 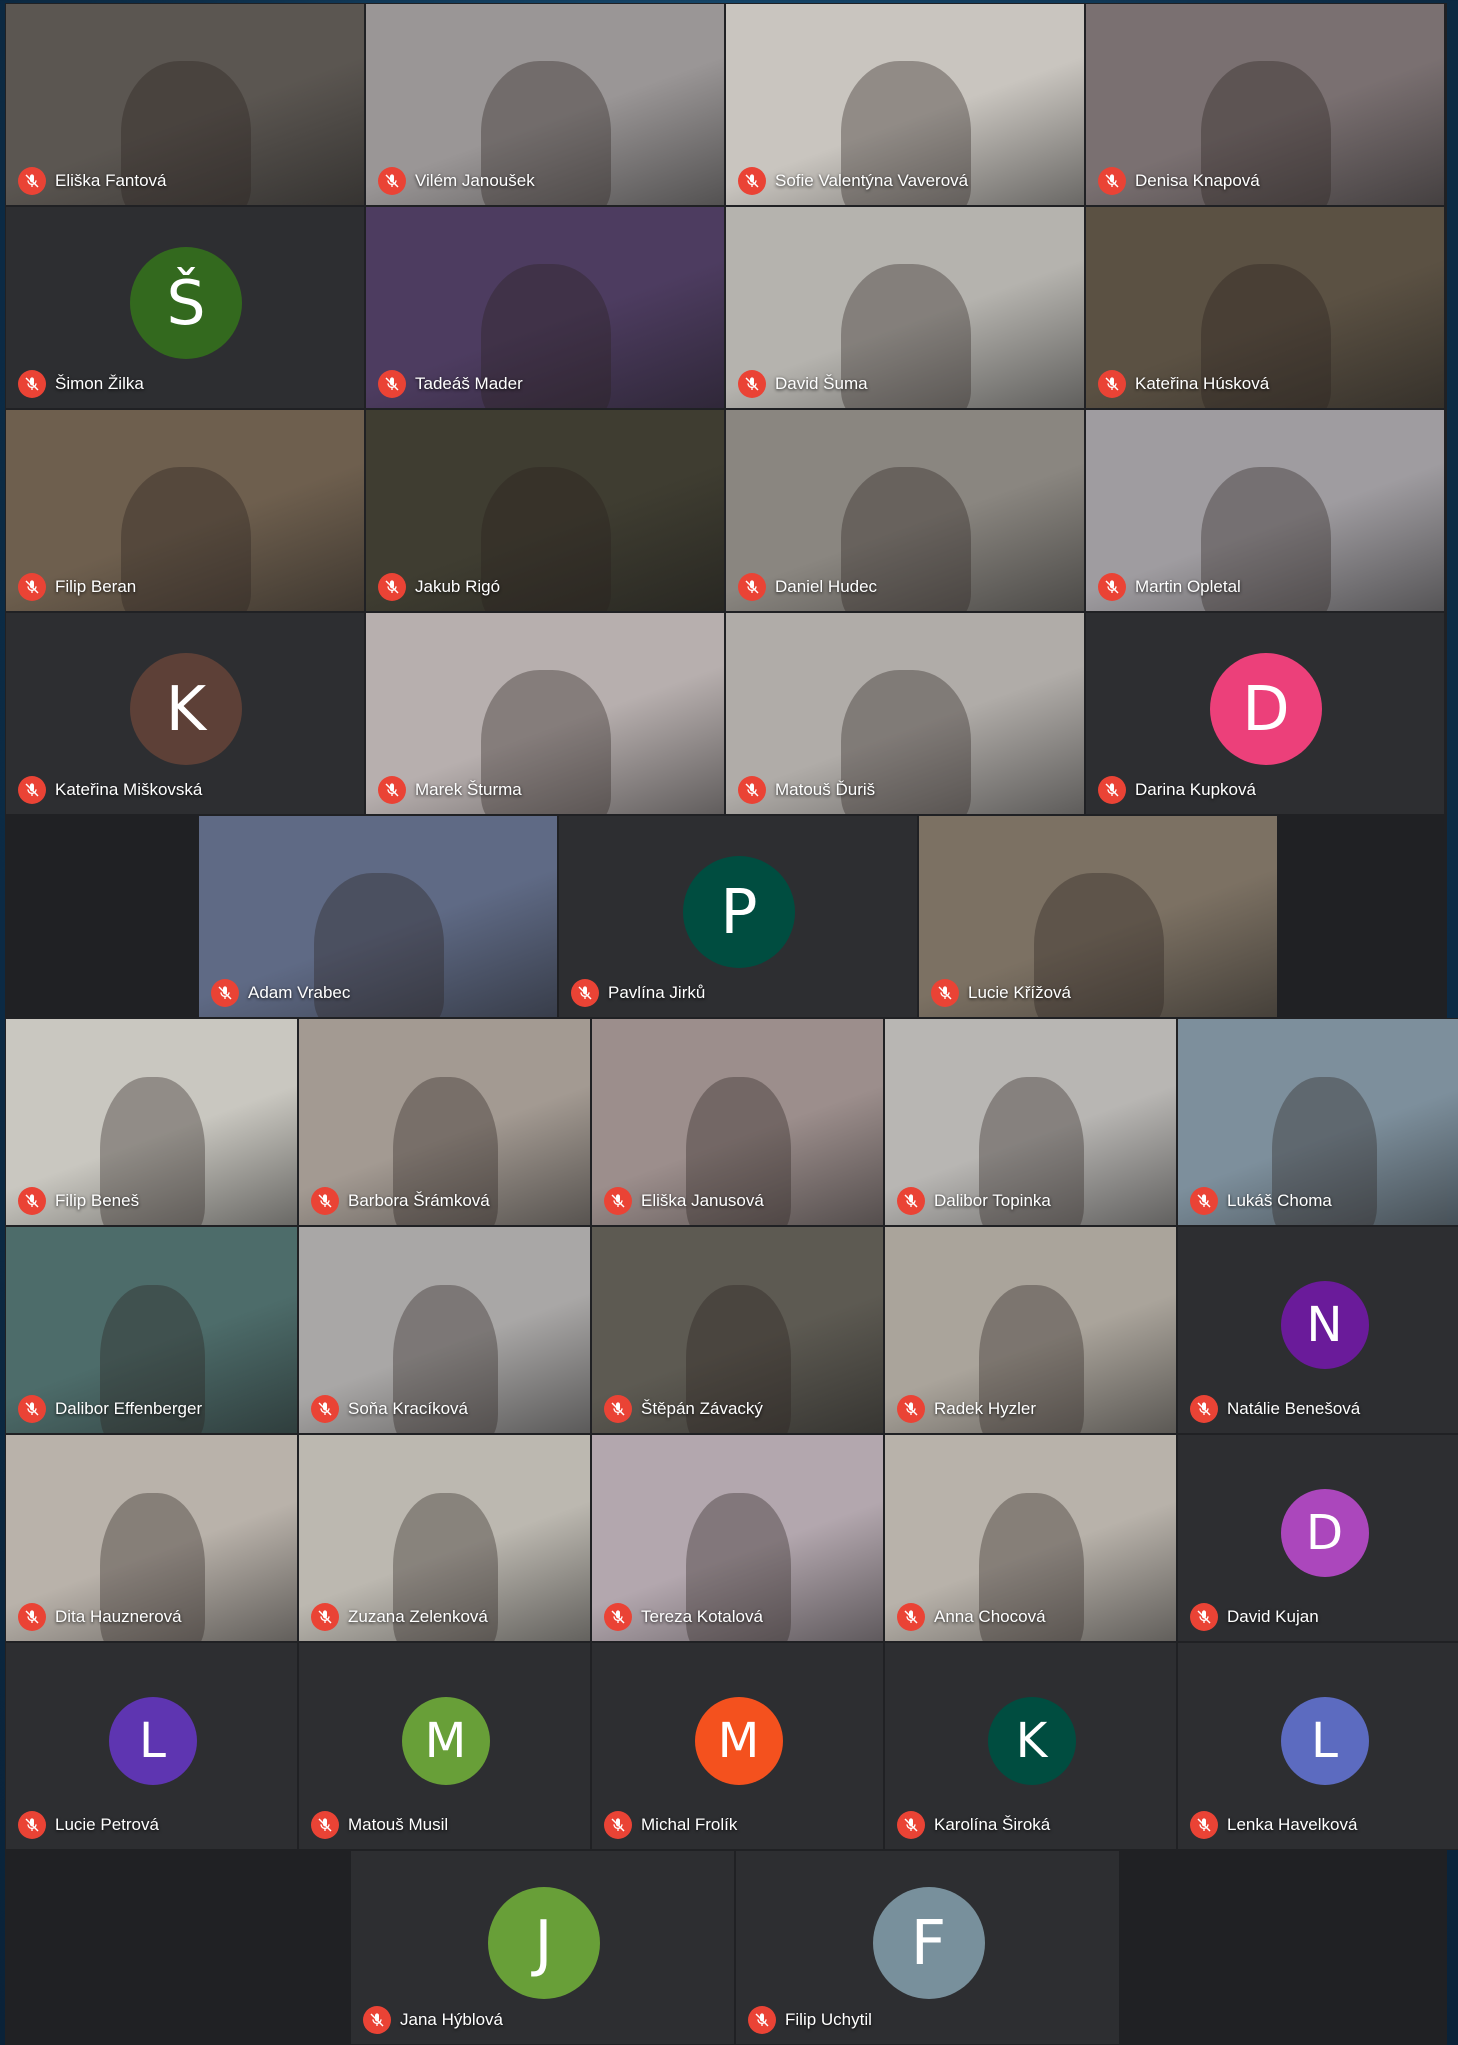 I want to click on participant-tile-lenka-havelkova: L Lenka Havelková, so click(x=1317, y=1746).